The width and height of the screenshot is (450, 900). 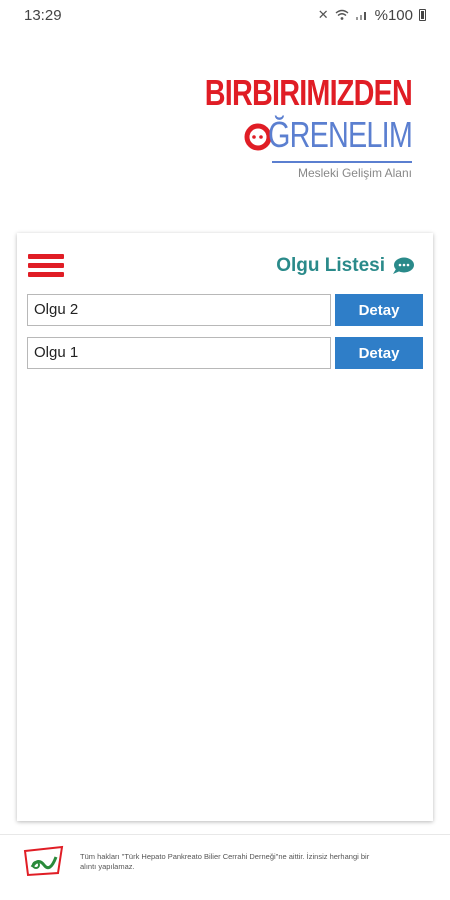 I want to click on card-title: Olgu Listesi, so click(x=345, y=266).